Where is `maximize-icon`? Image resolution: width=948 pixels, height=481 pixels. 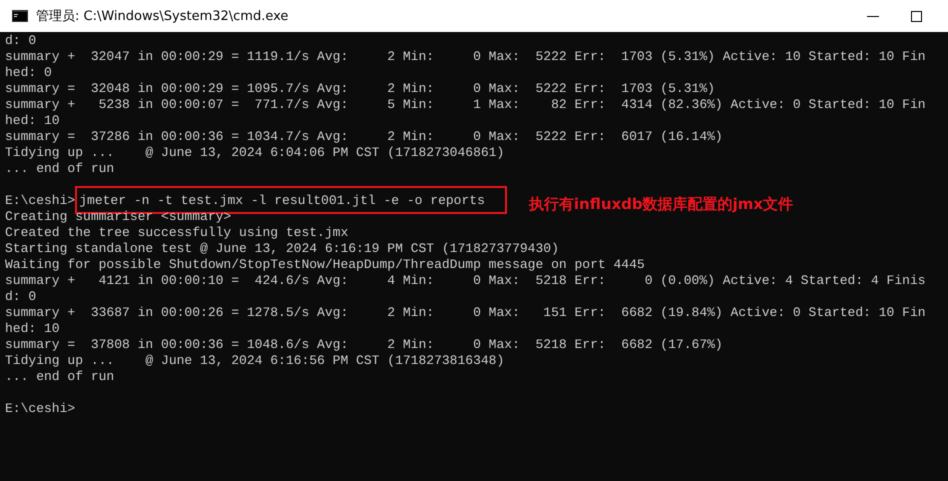 maximize-icon is located at coordinates (916, 16).